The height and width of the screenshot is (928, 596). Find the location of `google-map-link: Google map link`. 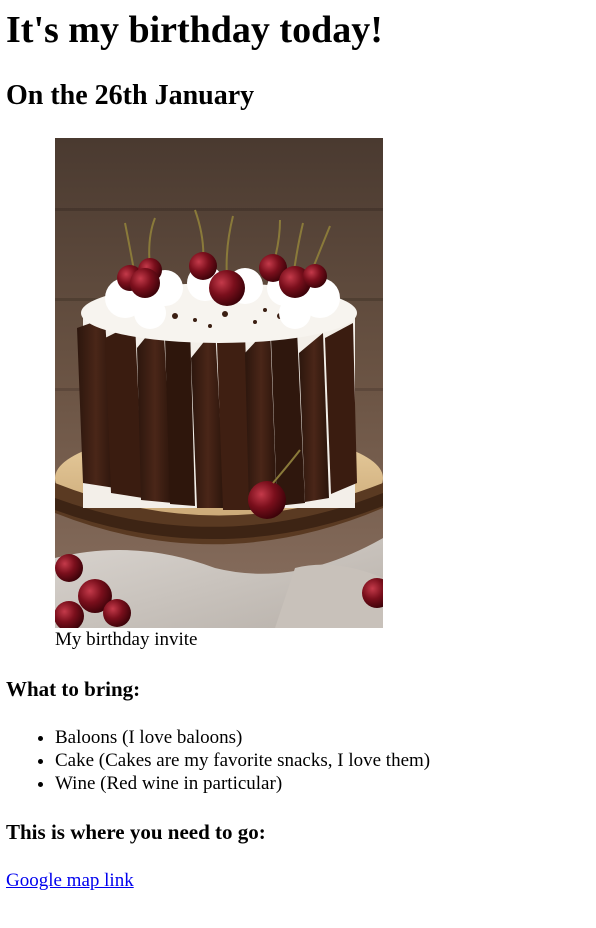

google-map-link: Google map link is located at coordinates (70, 881).